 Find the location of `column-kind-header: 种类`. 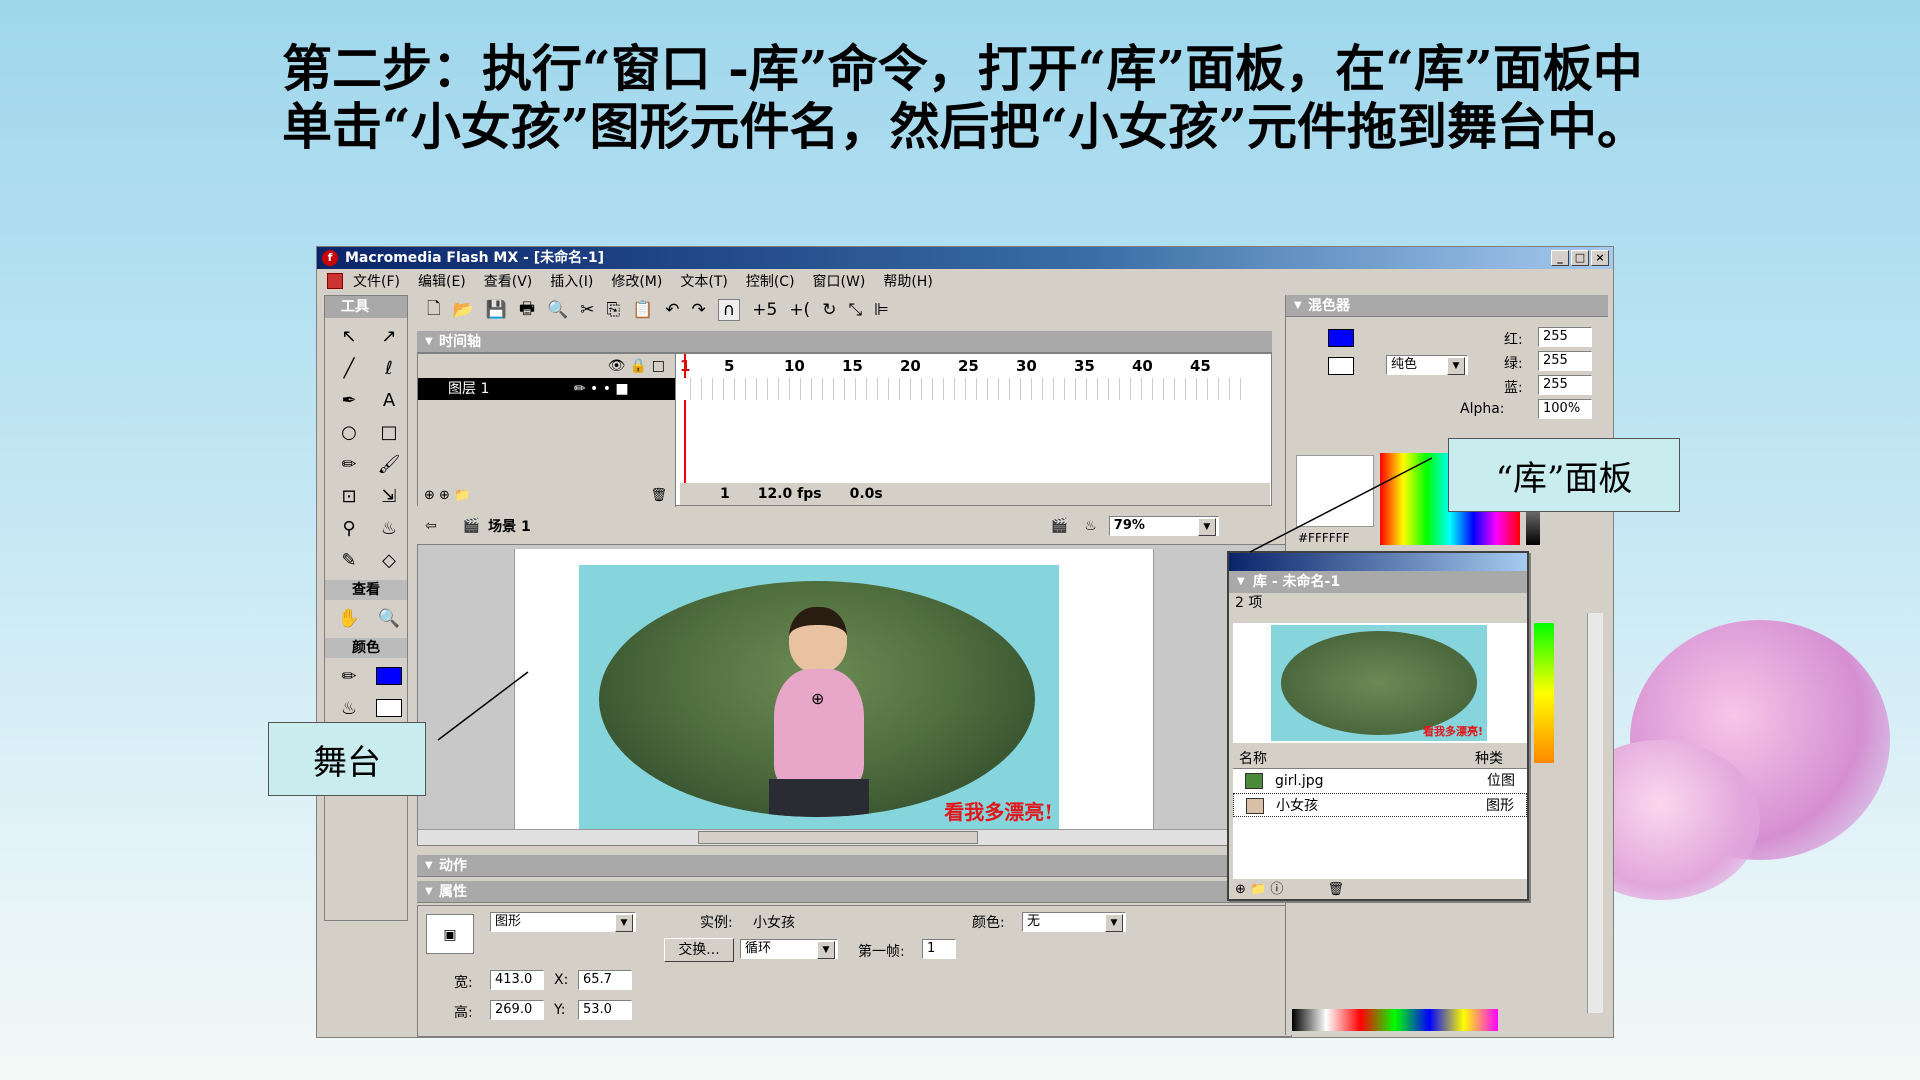

column-kind-header: 种类 is located at coordinates (1489, 759).